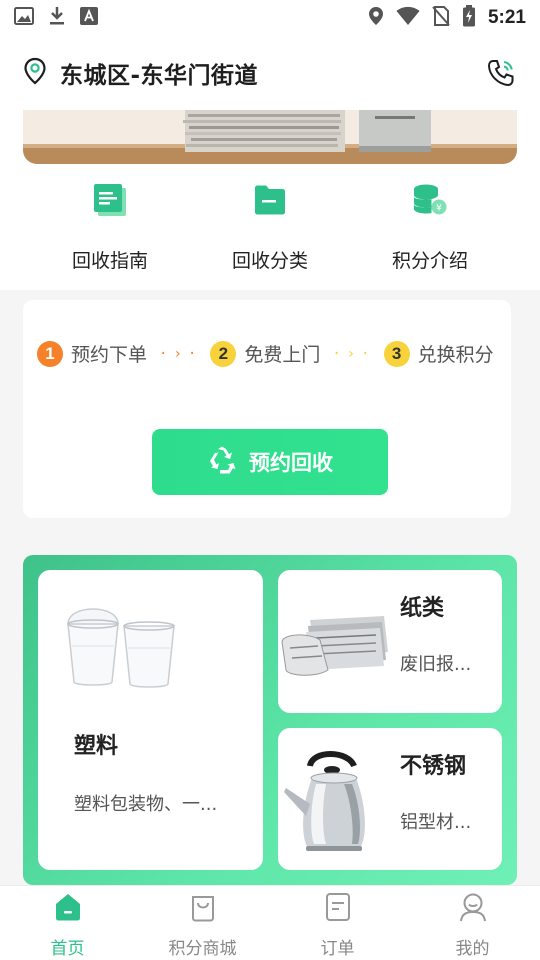 This screenshot has height=960, width=540. Describe the element at coordinates (335, 648) in the screenshot. I see `newspaper-stack-image` at that location.